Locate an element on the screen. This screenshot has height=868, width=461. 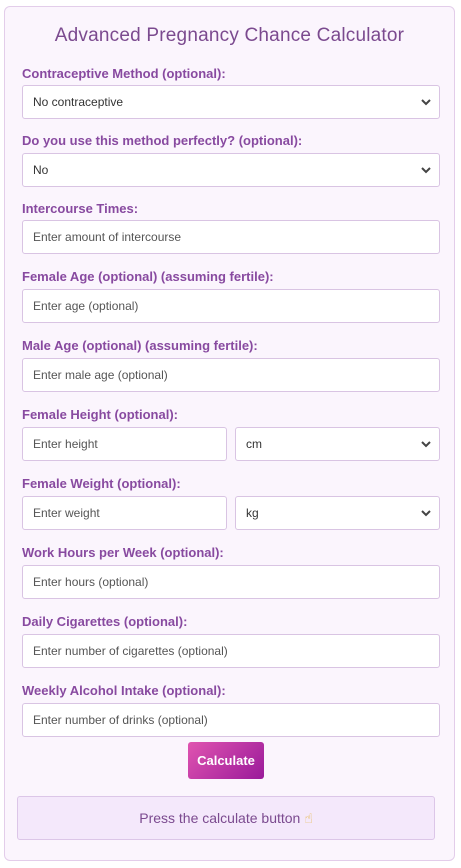
female-weight-input: Enter weight is located at coordinates (124, 513).